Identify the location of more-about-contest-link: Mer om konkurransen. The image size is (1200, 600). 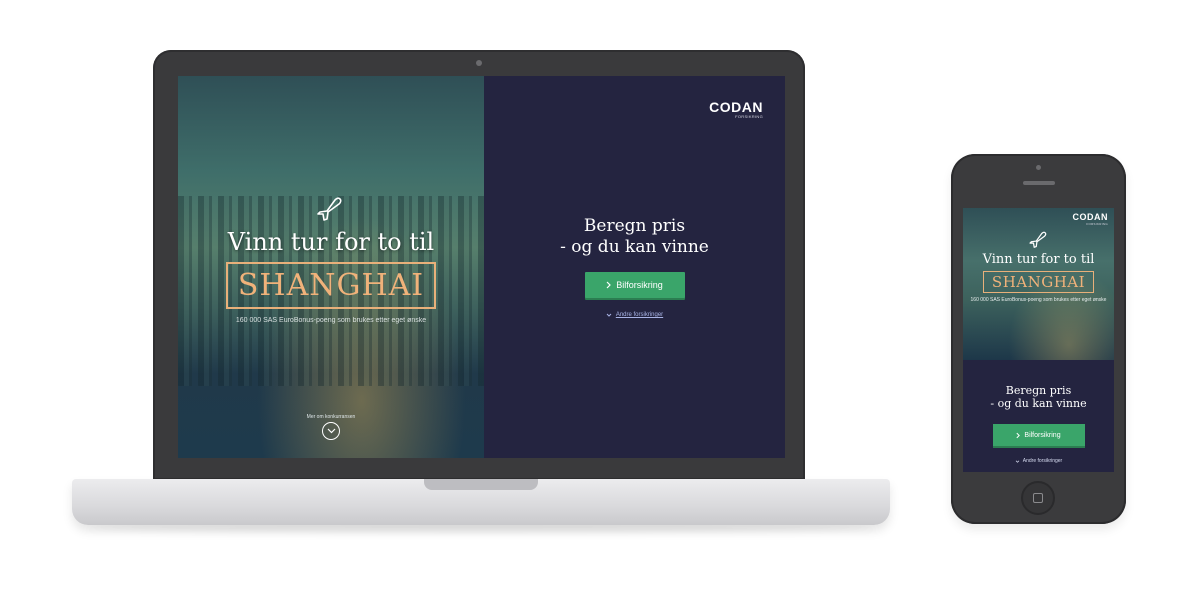
(331, 417).